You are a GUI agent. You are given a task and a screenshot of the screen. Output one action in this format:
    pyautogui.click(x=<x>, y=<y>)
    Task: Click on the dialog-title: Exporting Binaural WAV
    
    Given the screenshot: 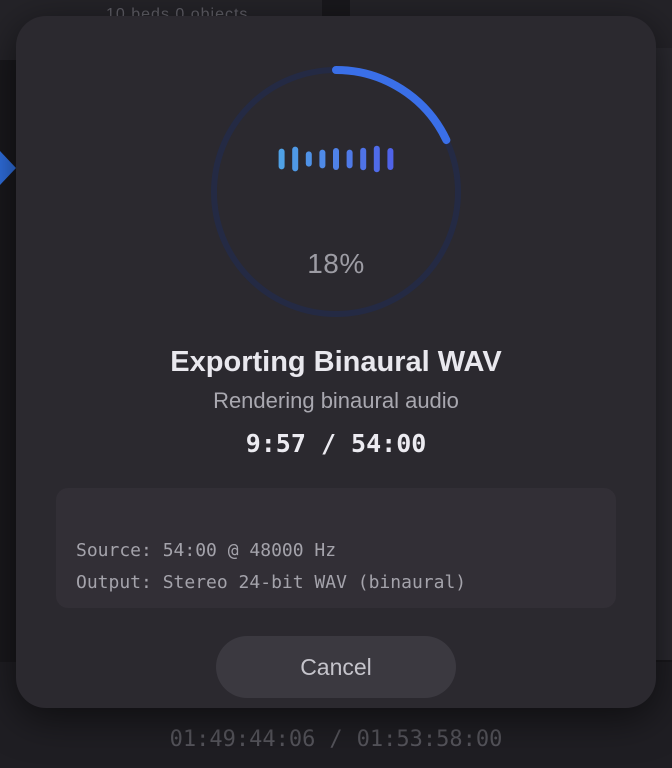 What is the action you would take?
    pyautogui.click(x=336, y=362)
    